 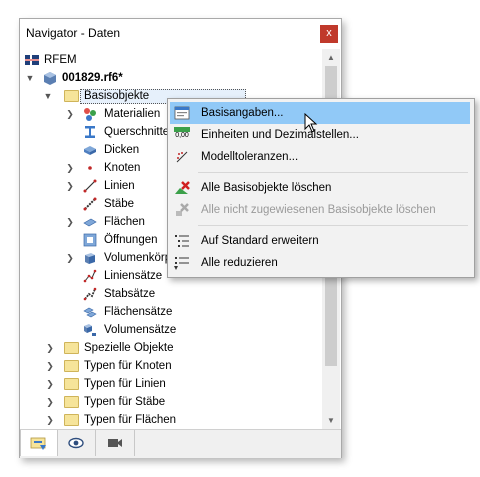 What do you see at coordinates (329, 34) in the screenshot?
I see `close-button: x` at bounding box center [329, 34].